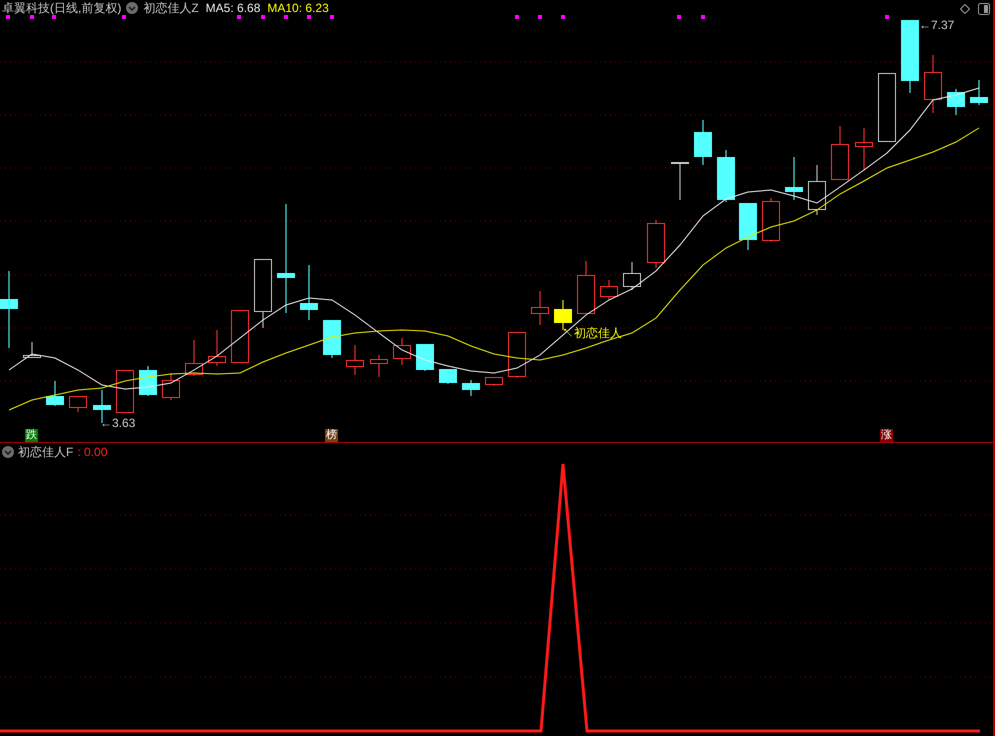 The image size is (995, 736). I want to click on ma-readout: MA5: 6.68, so click(233, 8).